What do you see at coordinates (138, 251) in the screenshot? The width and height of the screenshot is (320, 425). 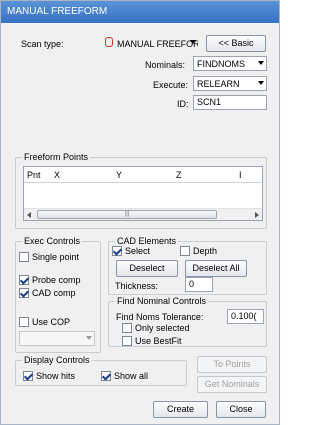 I see `select-label: Select` at bounding box center [138, 251].